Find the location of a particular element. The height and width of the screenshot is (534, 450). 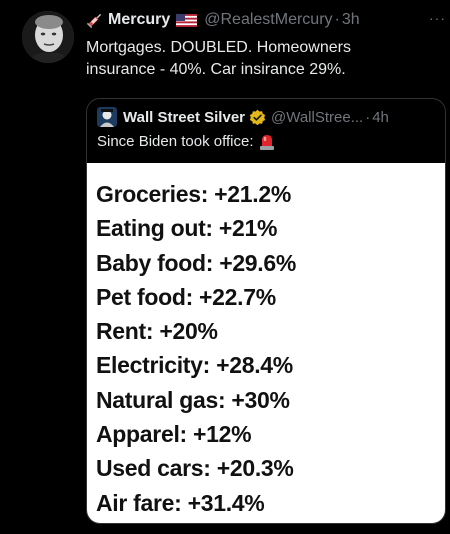

quoted-tweet-text-label: Since Biden took office: is located at coordinates (175, 141).